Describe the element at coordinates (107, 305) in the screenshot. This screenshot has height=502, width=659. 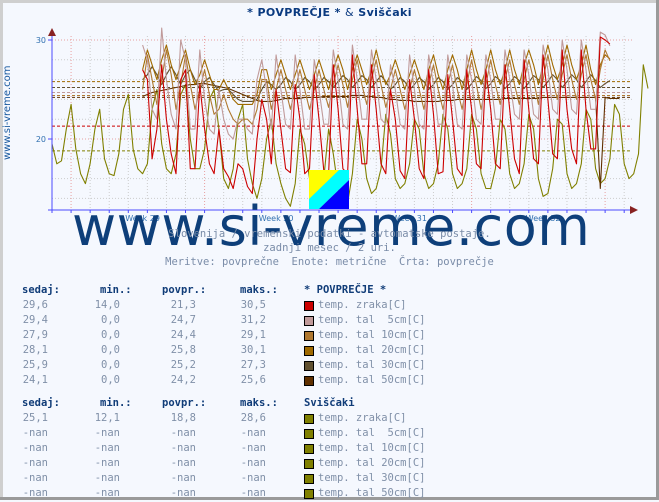
I see `value-min: 14,0` at that location.